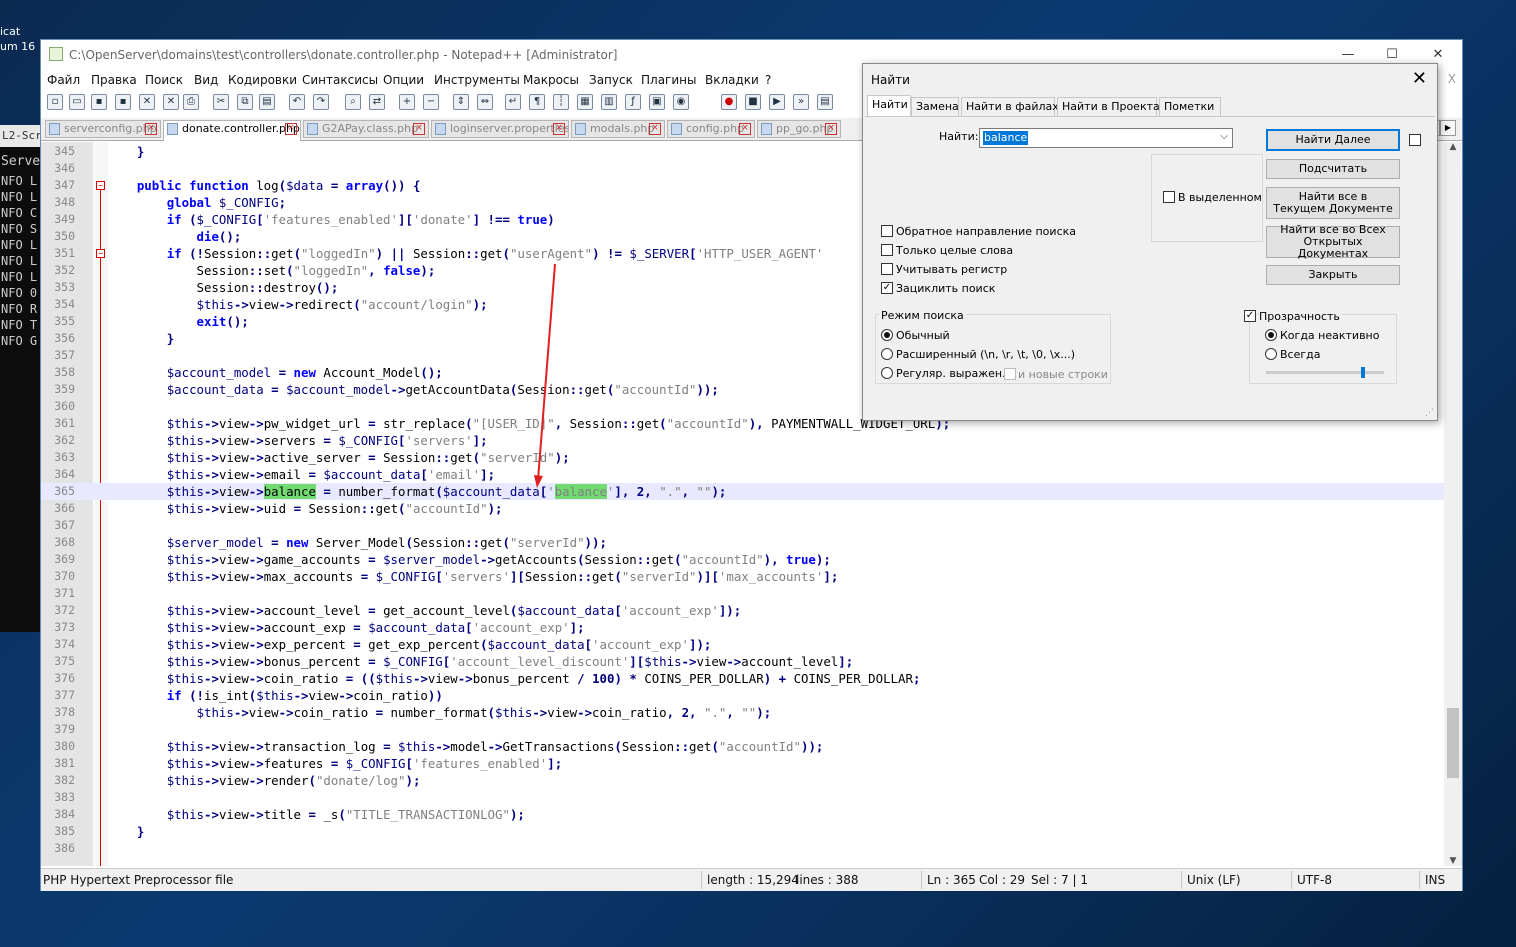 This screenshot has width=1516, height=947. What do you see at coordinates (1325, 372) in the screenshot?
I see `transparency-slider` at bounding box center [1325, 372].